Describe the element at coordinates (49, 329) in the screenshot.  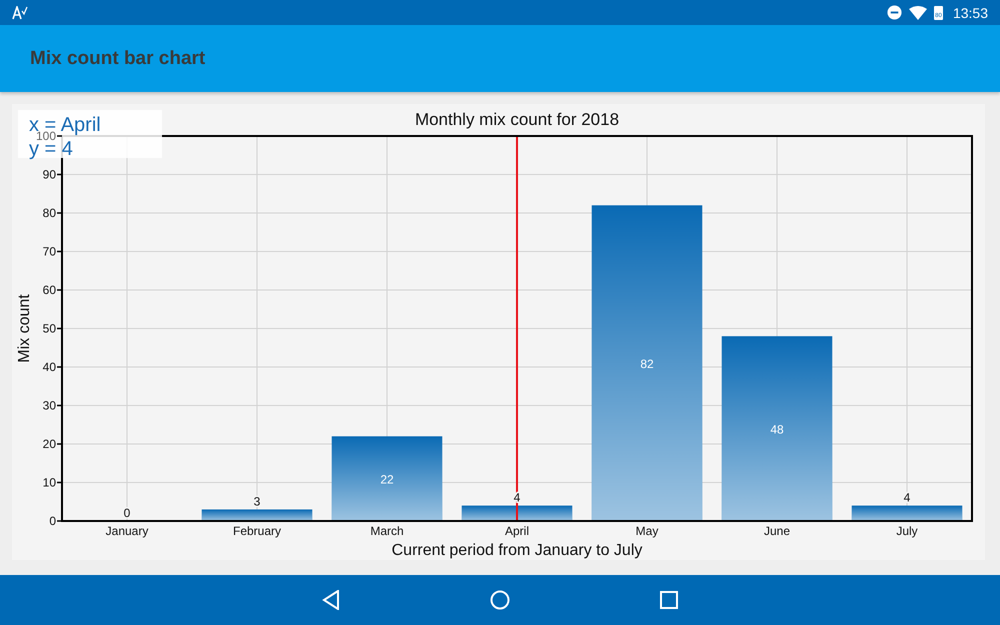
I see `y-tick-label: 50` at that location.